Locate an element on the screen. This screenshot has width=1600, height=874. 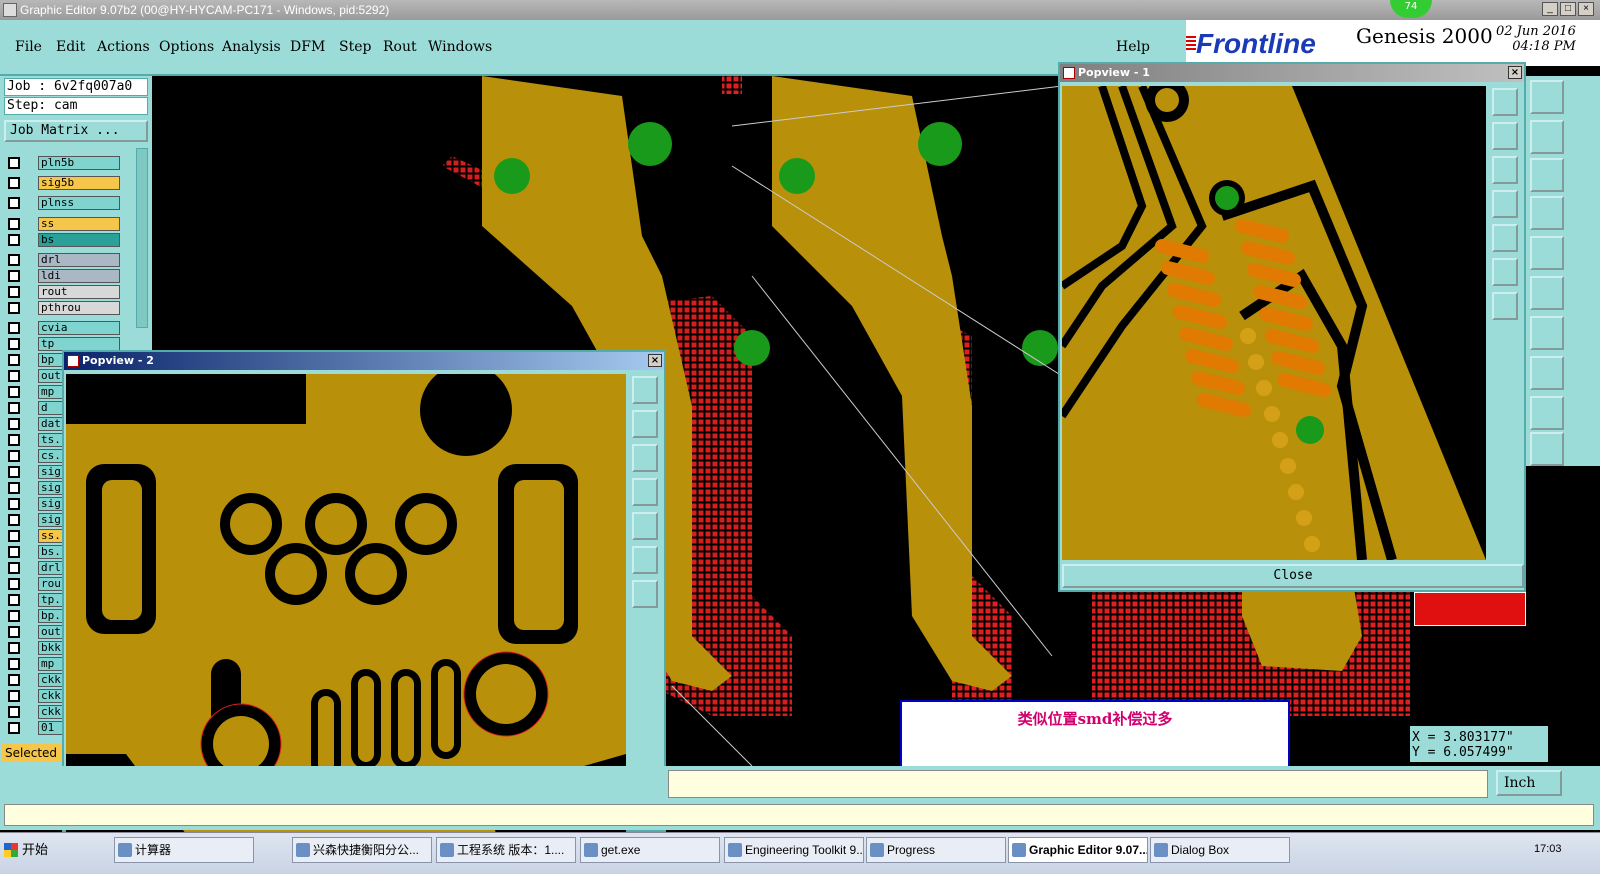
menu-rout: Rout is located at coordinates (400, 47).